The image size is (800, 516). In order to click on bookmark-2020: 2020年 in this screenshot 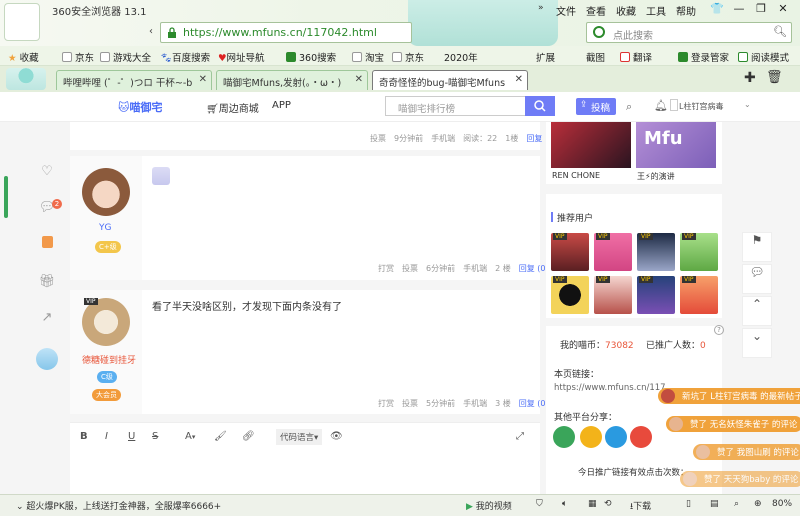, I will do `click(461, 57)`.